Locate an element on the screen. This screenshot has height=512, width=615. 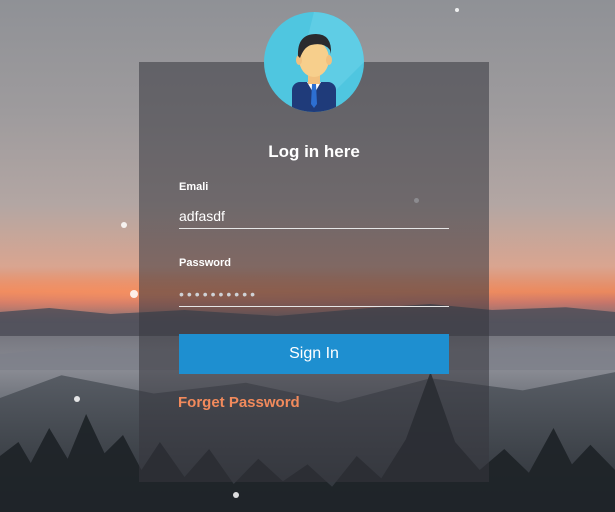
forget-password-link: Forget Password is located at coordinates (239, 402).